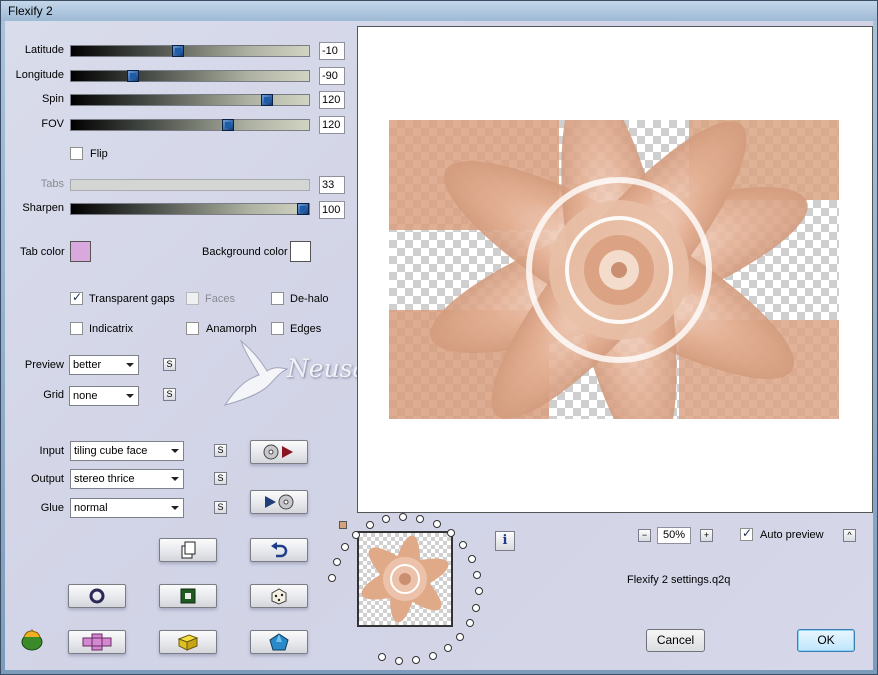 The height and width of the screenshot is (675, 878). Describe the element at coordinates (826, 640) in the screenshot. I see `ok-button: OK` at that location.